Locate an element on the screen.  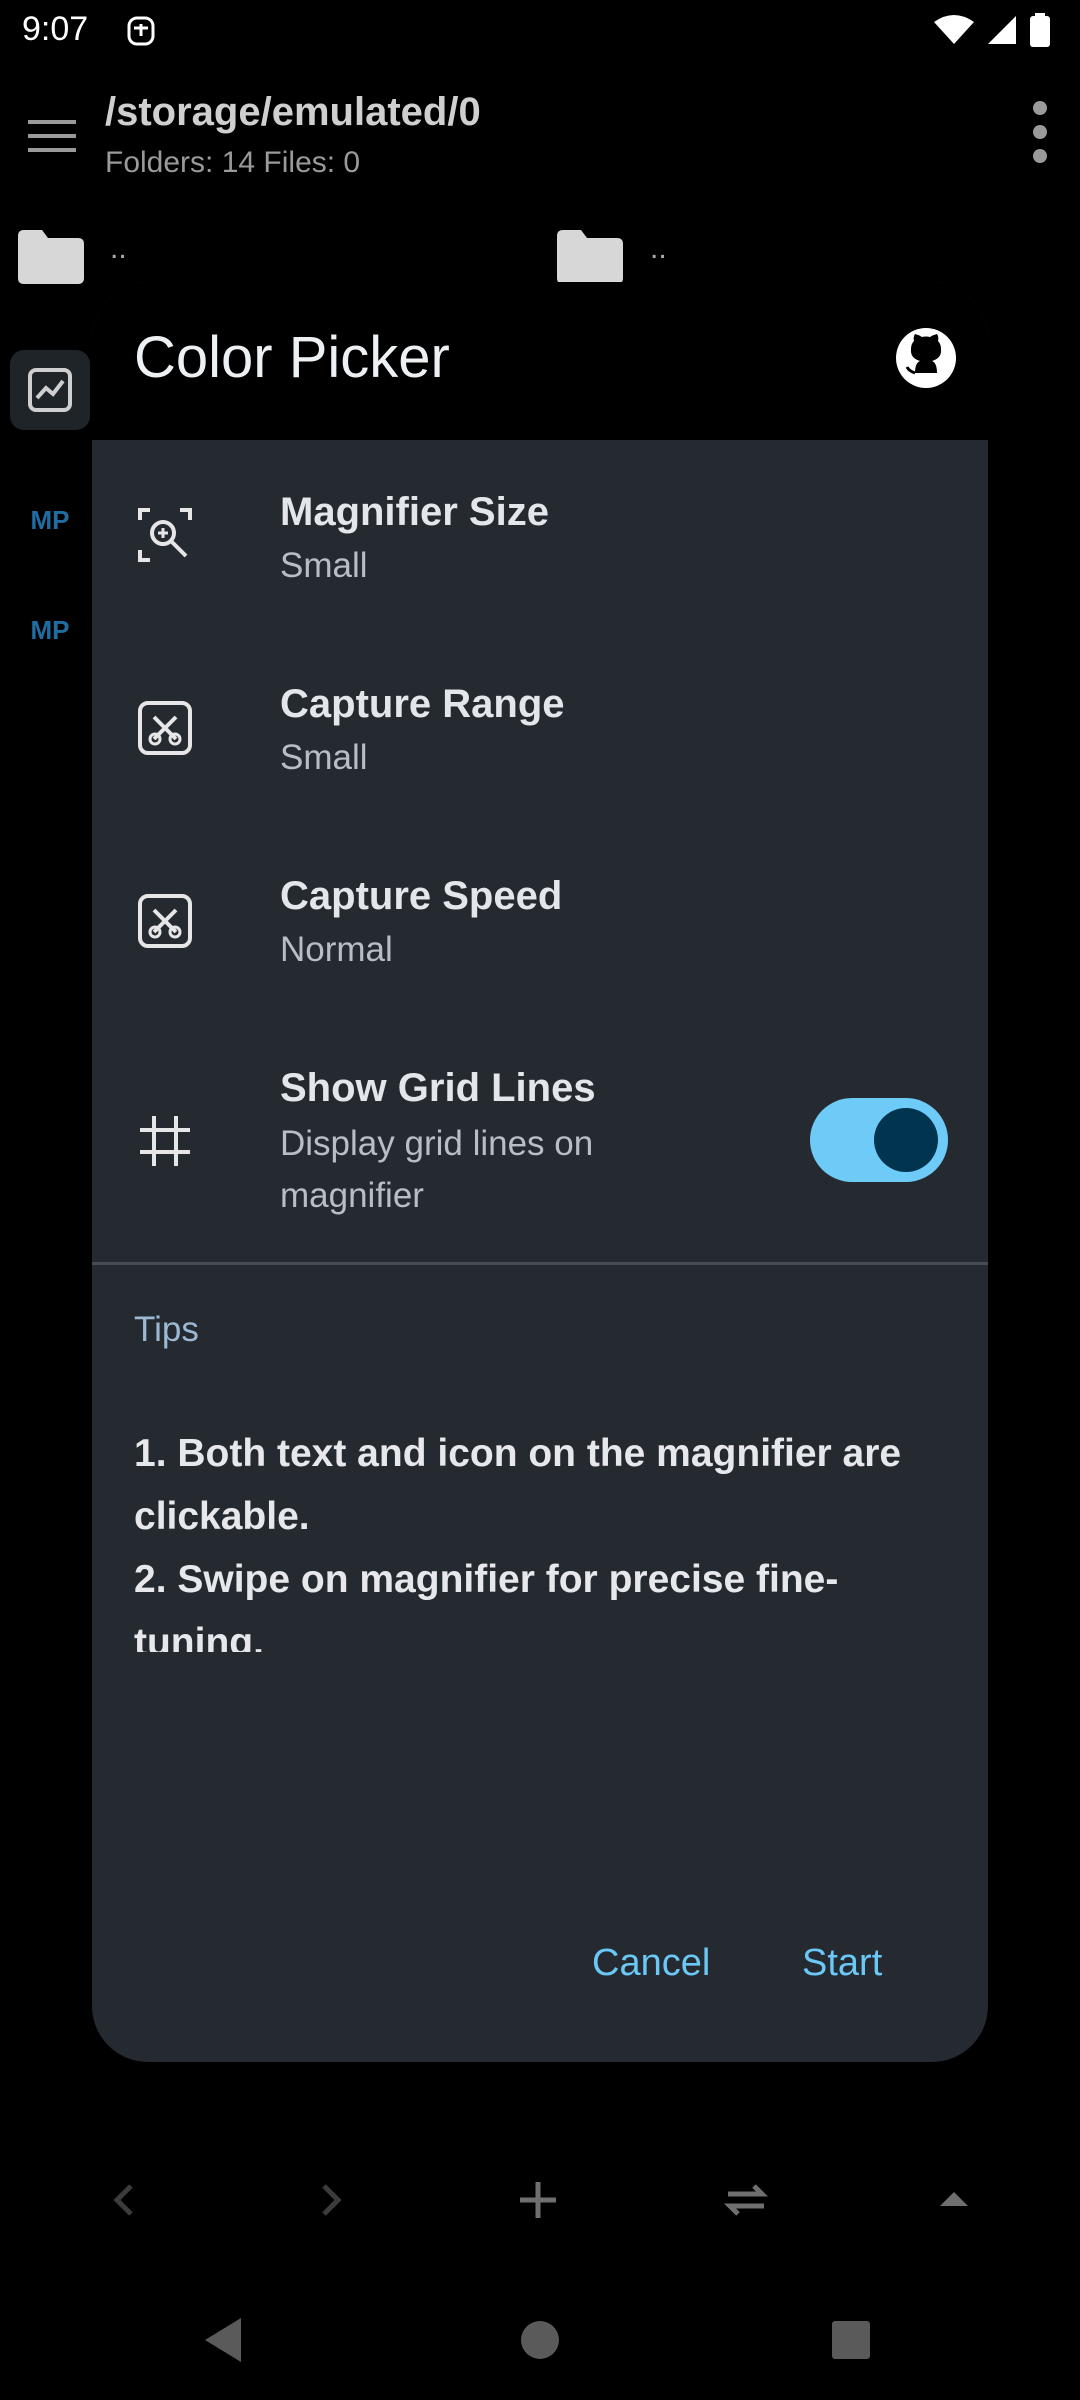
app-notification-icon is located at coordinates (141, 31).